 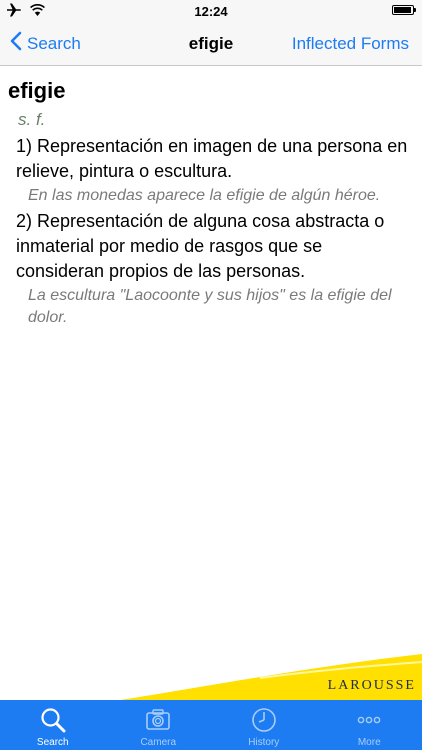 What do you see at coordinates (18, 43) in the screenshot?
I see `chevron-left-icon` at bounding box center [18, 43].